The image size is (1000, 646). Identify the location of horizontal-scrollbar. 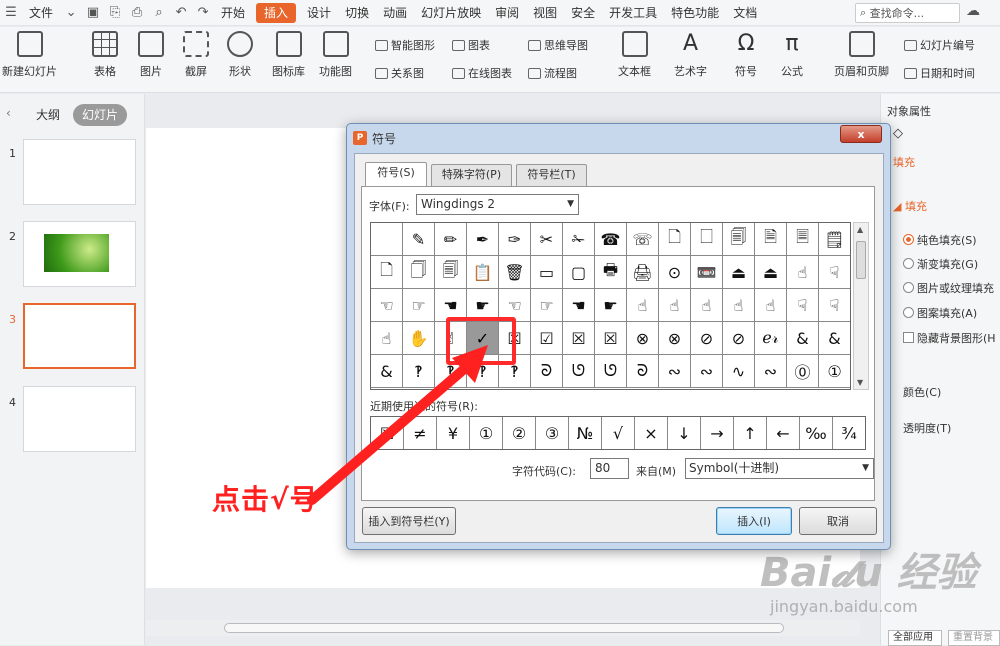
(503, 628).